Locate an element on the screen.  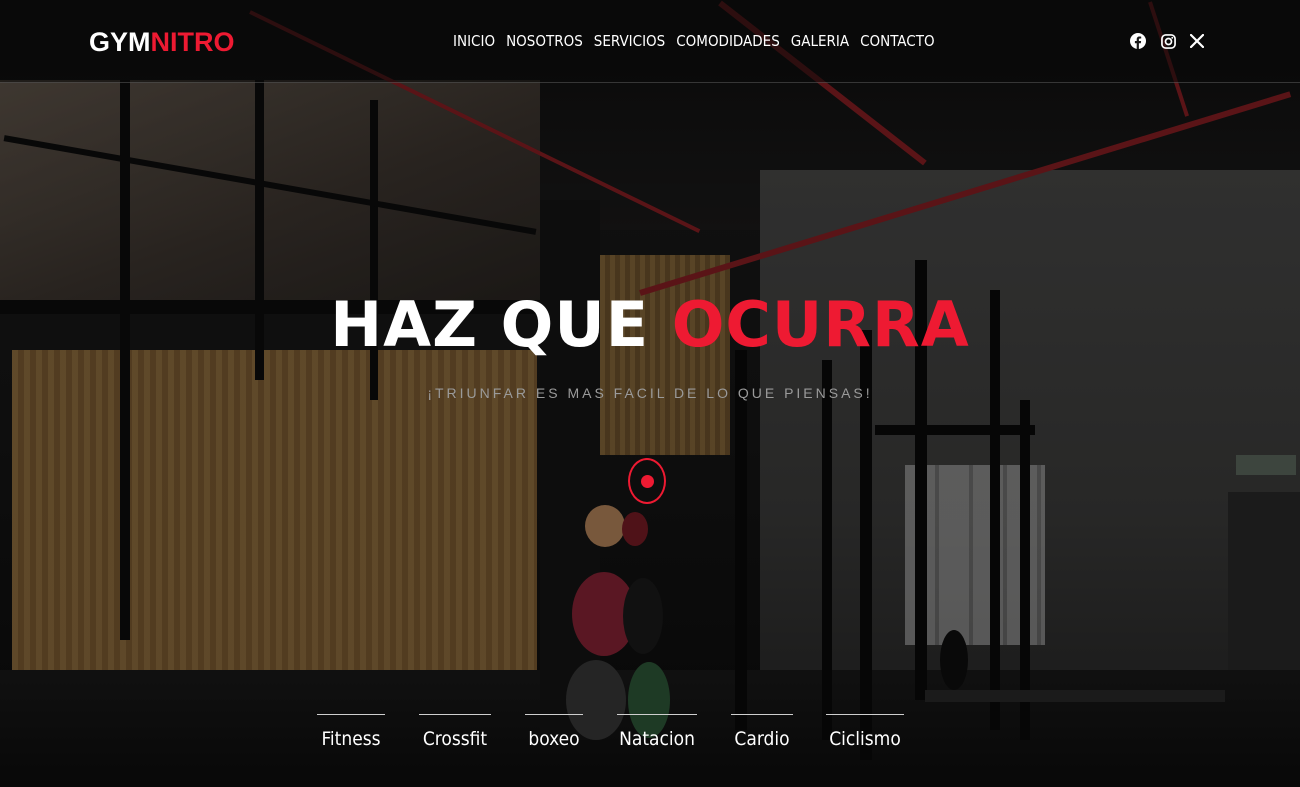
facebook-icon is located at coordinates (1138, 41).